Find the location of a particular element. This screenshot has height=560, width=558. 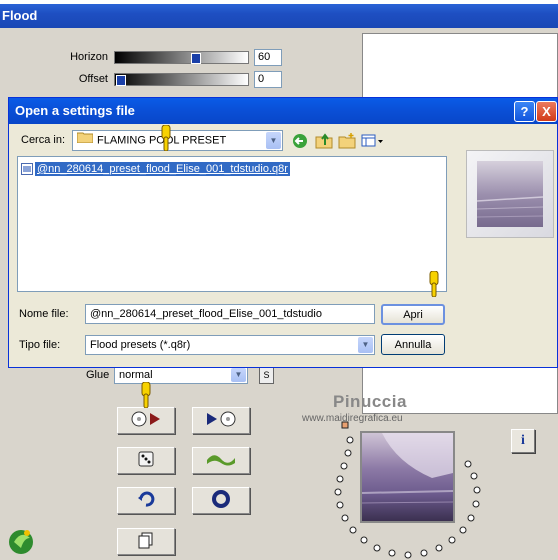

logo-icon is located at coordinates (21, 541).